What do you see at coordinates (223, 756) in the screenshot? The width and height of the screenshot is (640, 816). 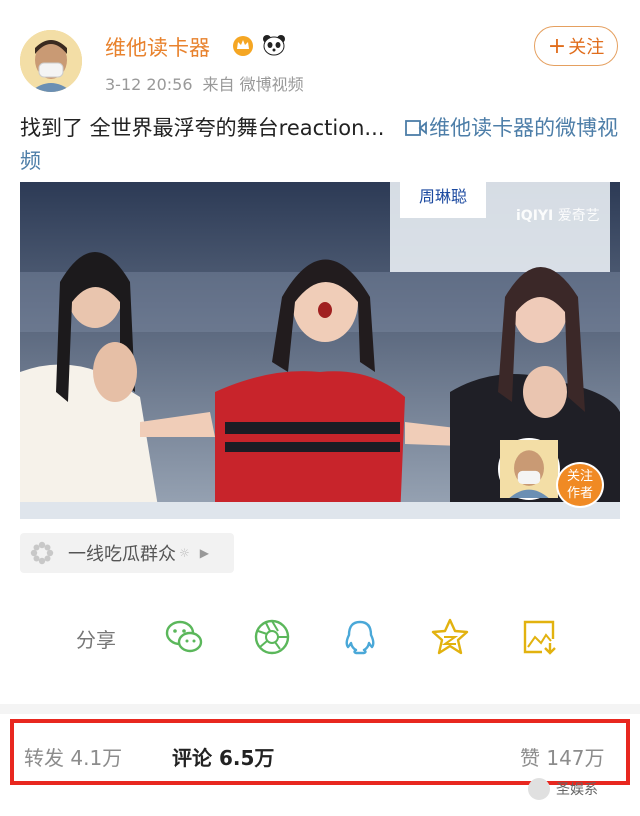 I see `comment-stat: 评论 6.5万` at bounding box center [223, 756].